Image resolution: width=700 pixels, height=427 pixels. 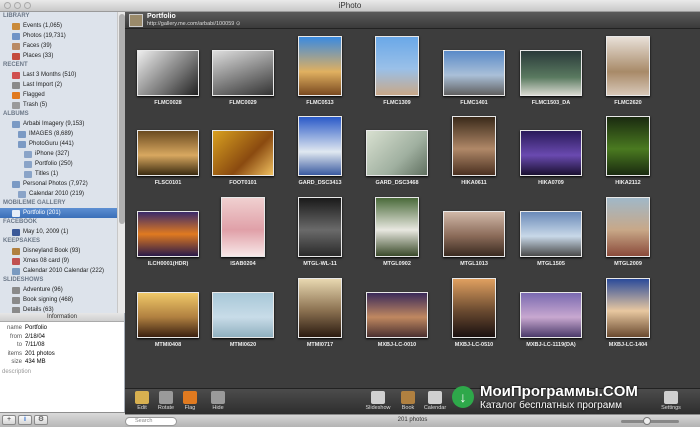 I want to click on photo-cell: MTMI0620, so click(x=243, y=311).